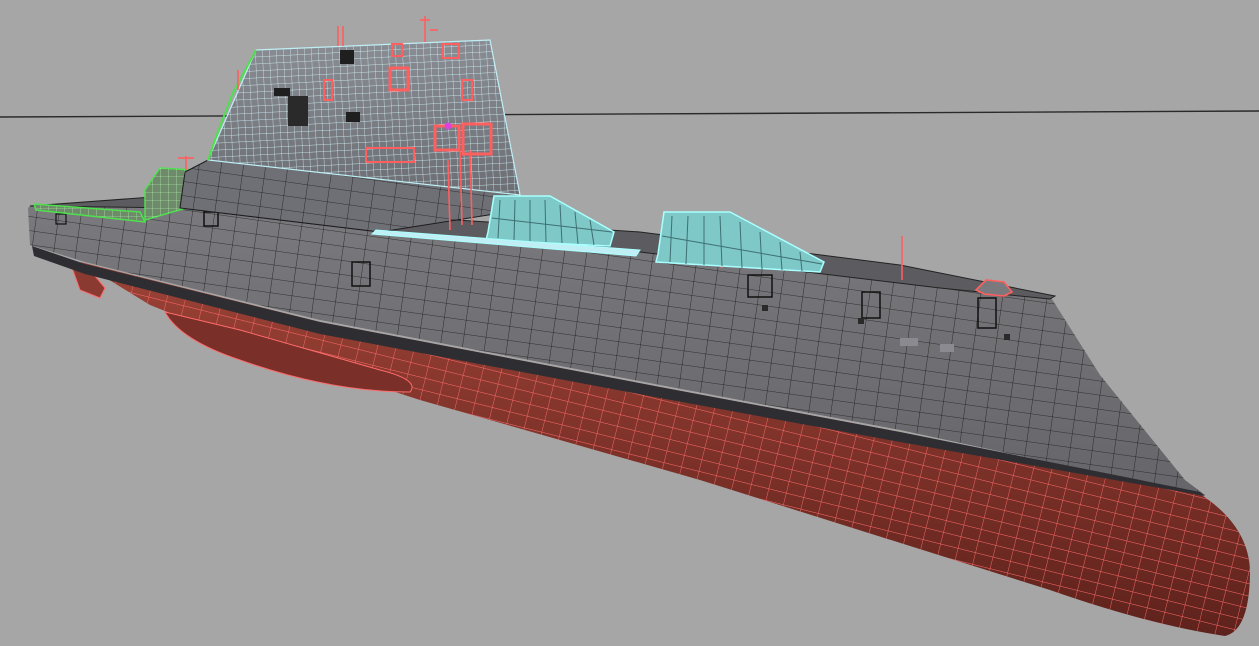 The width and height of the screenshot is (1259, 646). Describe the element at coordinates (448, 126) in the screenshot. I see `selected-vertex` at that location.